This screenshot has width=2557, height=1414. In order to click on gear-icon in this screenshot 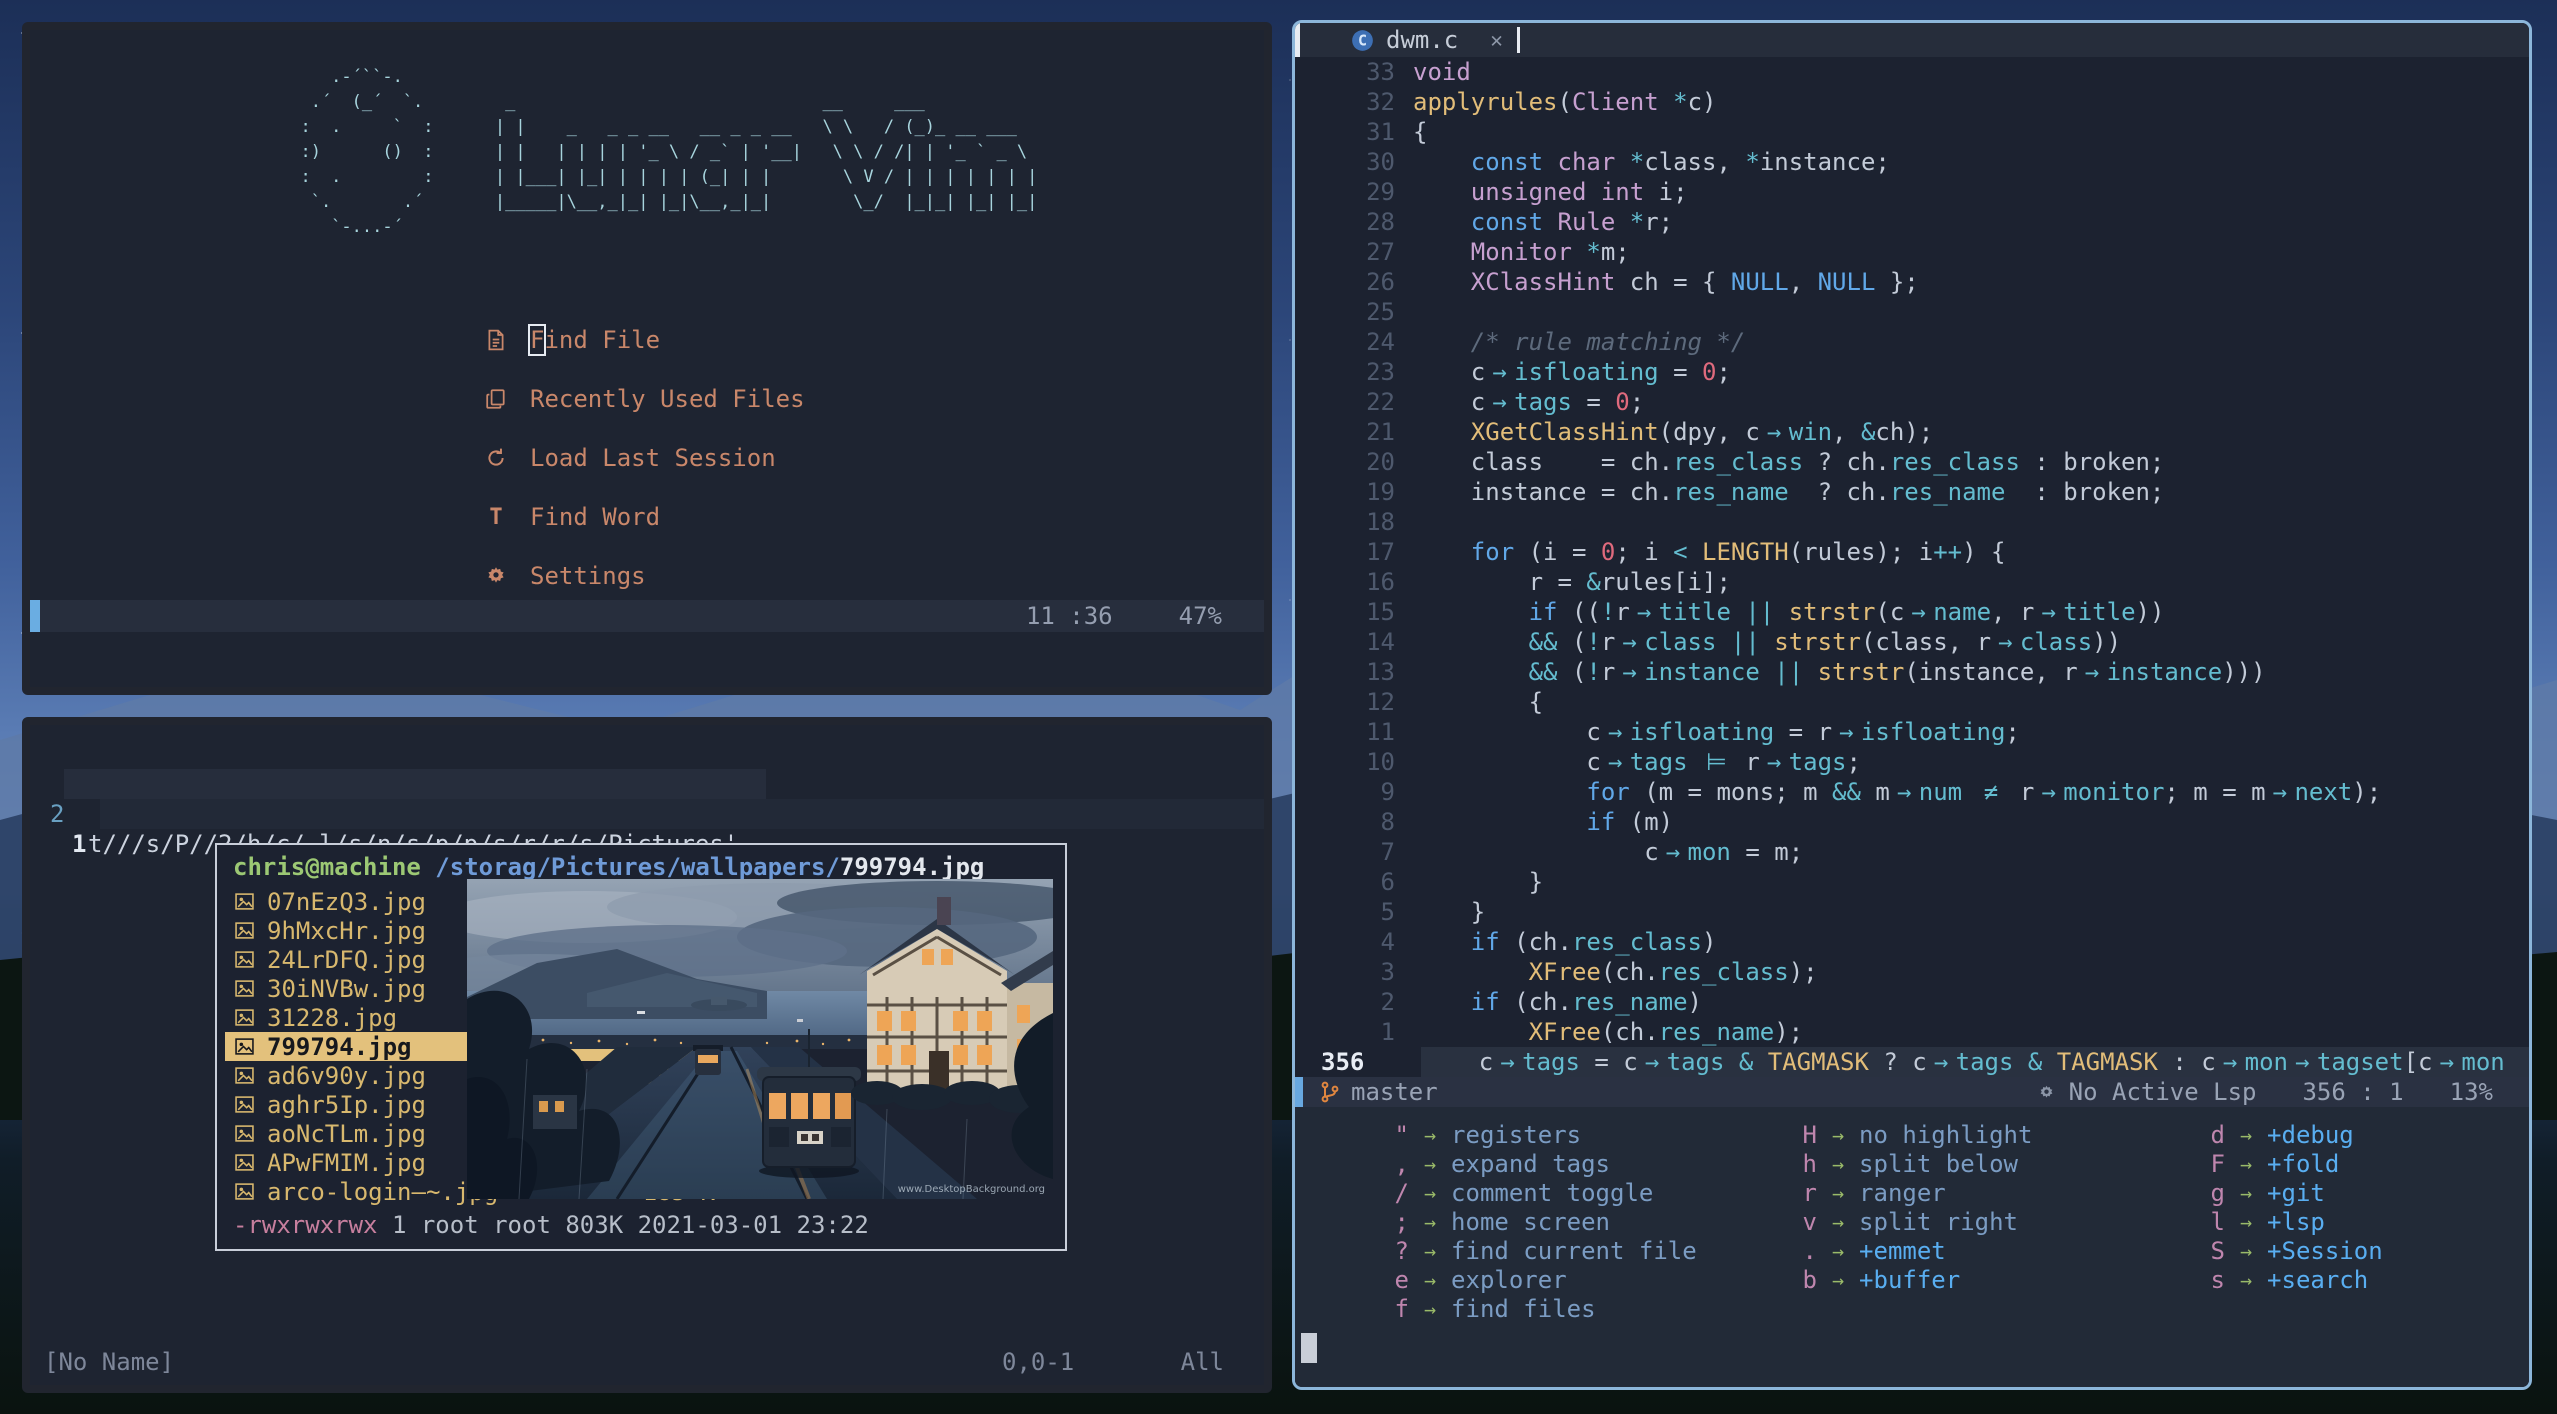, I will do `click(496, 576)`.